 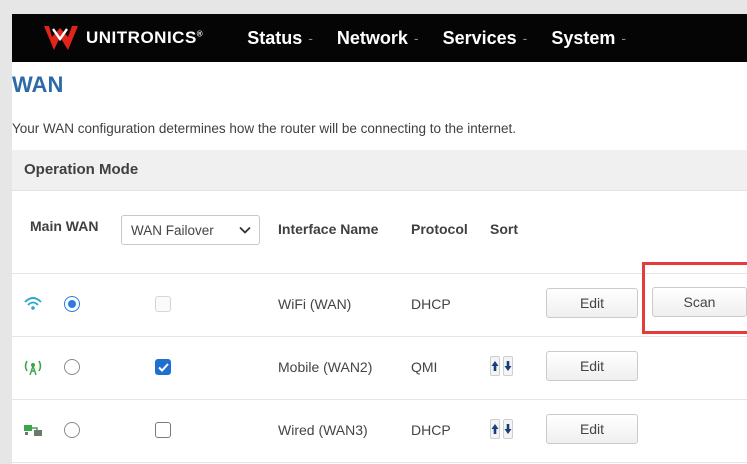 What do you see at coordinates (245, 230) in the screenshot?
I see `chevron-down-icon` at bounding box center [245, 230].